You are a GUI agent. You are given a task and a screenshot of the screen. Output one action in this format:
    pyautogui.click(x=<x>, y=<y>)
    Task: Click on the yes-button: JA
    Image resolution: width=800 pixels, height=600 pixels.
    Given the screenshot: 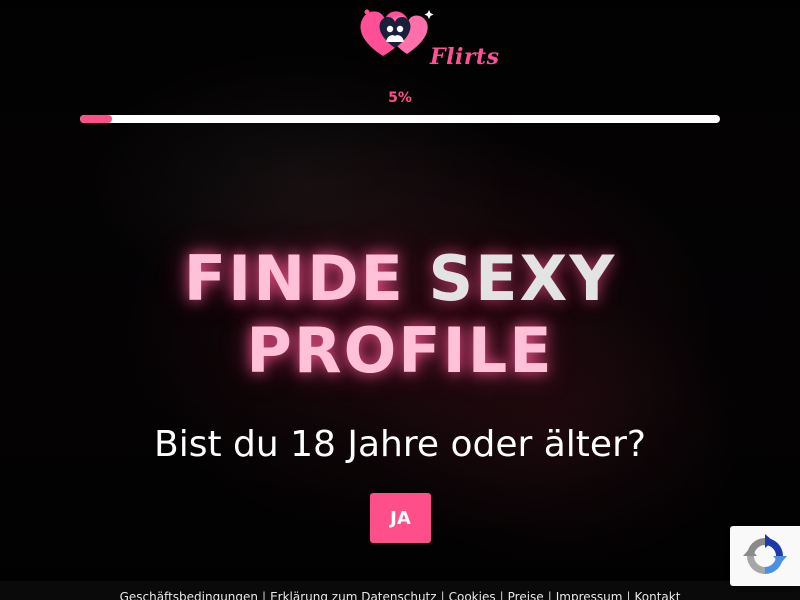 What is the action you would take?
    pyautogui.click(x=400, y=518)
    